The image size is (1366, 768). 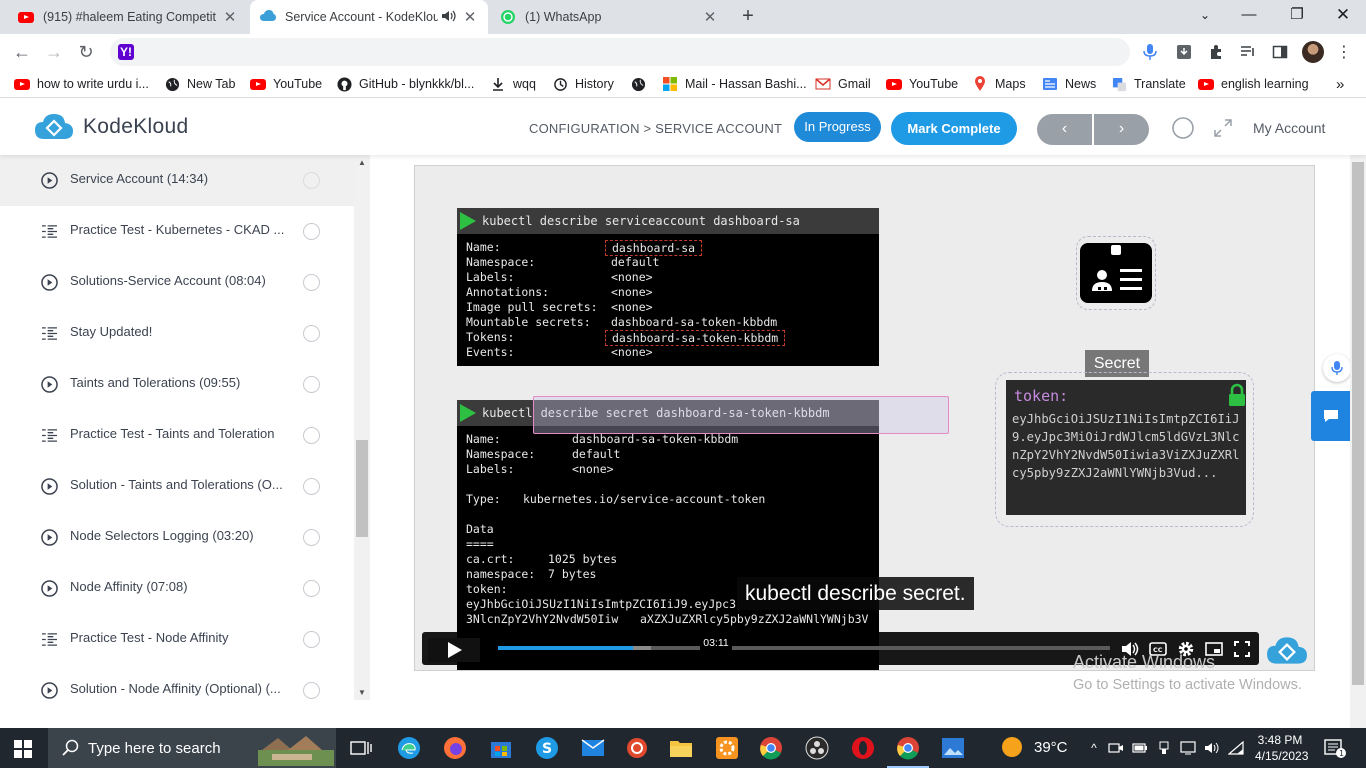 I want to click on display-icon, so click(x=1188, y=748).